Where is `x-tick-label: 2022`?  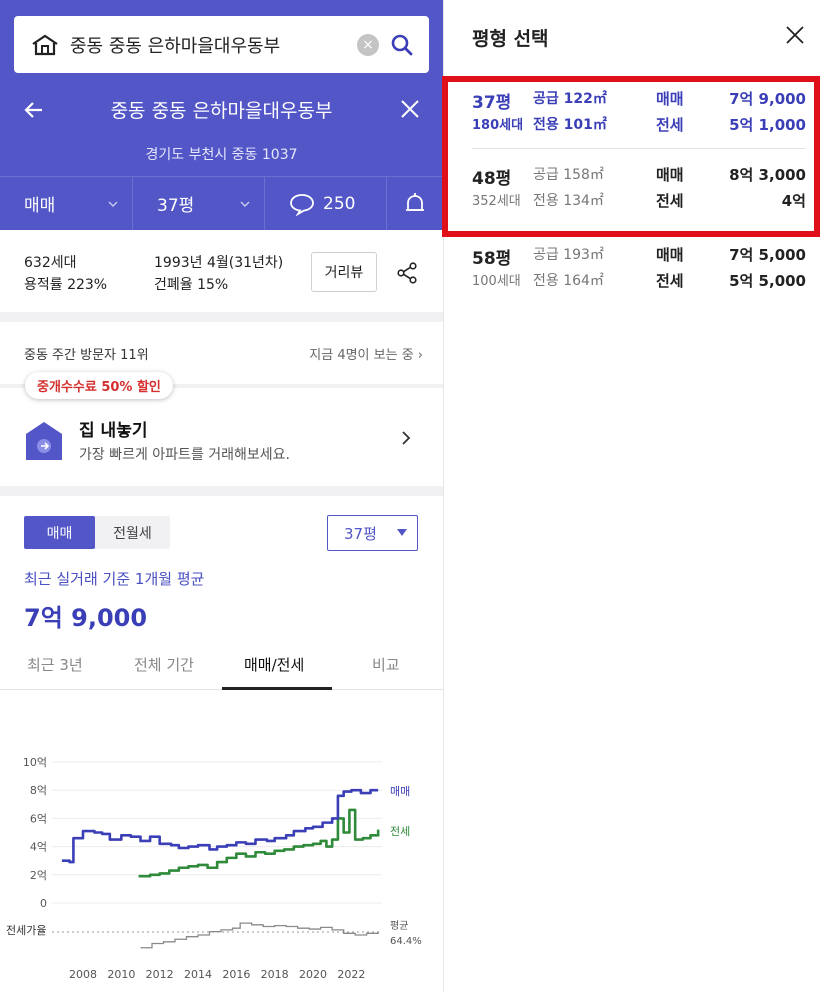 x-tick-label: 2022 is located at coordinates (351, 974).